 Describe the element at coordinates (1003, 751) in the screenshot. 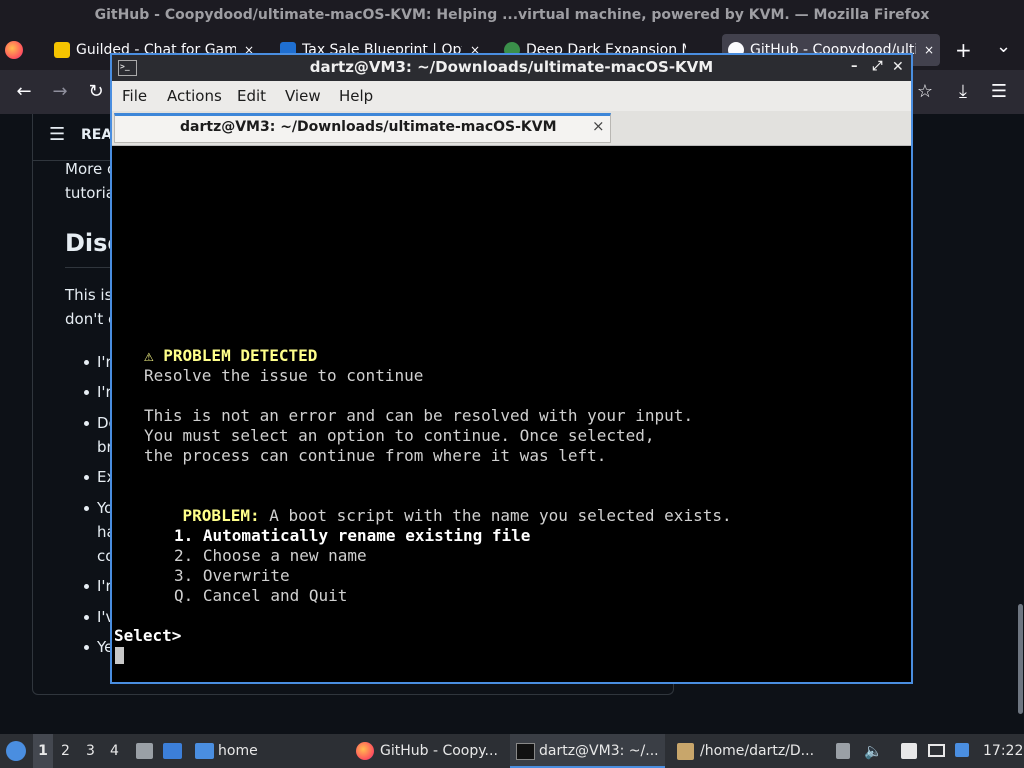

I see `clock: 17:22` at that location.